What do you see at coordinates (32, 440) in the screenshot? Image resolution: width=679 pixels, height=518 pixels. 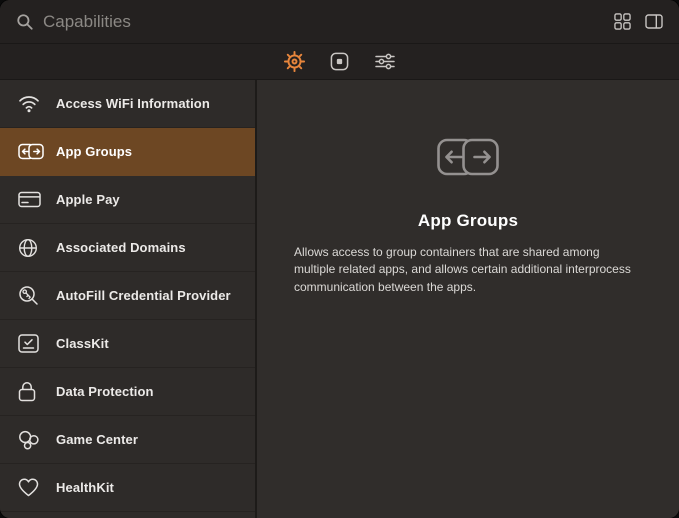 I see `bubbles-icon` at bounding box center [32, 440].